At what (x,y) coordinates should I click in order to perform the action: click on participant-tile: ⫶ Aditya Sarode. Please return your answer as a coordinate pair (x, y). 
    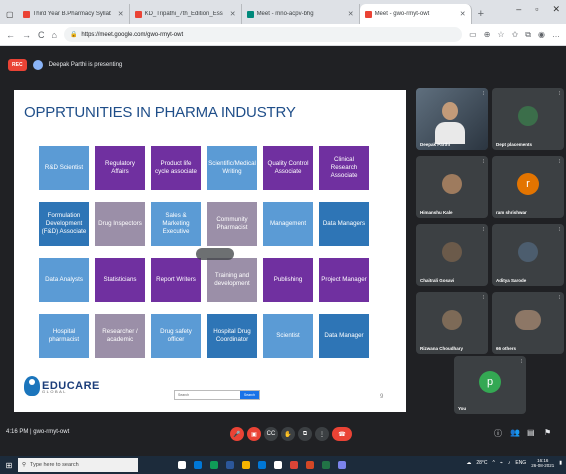
    Looking at the image, I should click on (528, 255).